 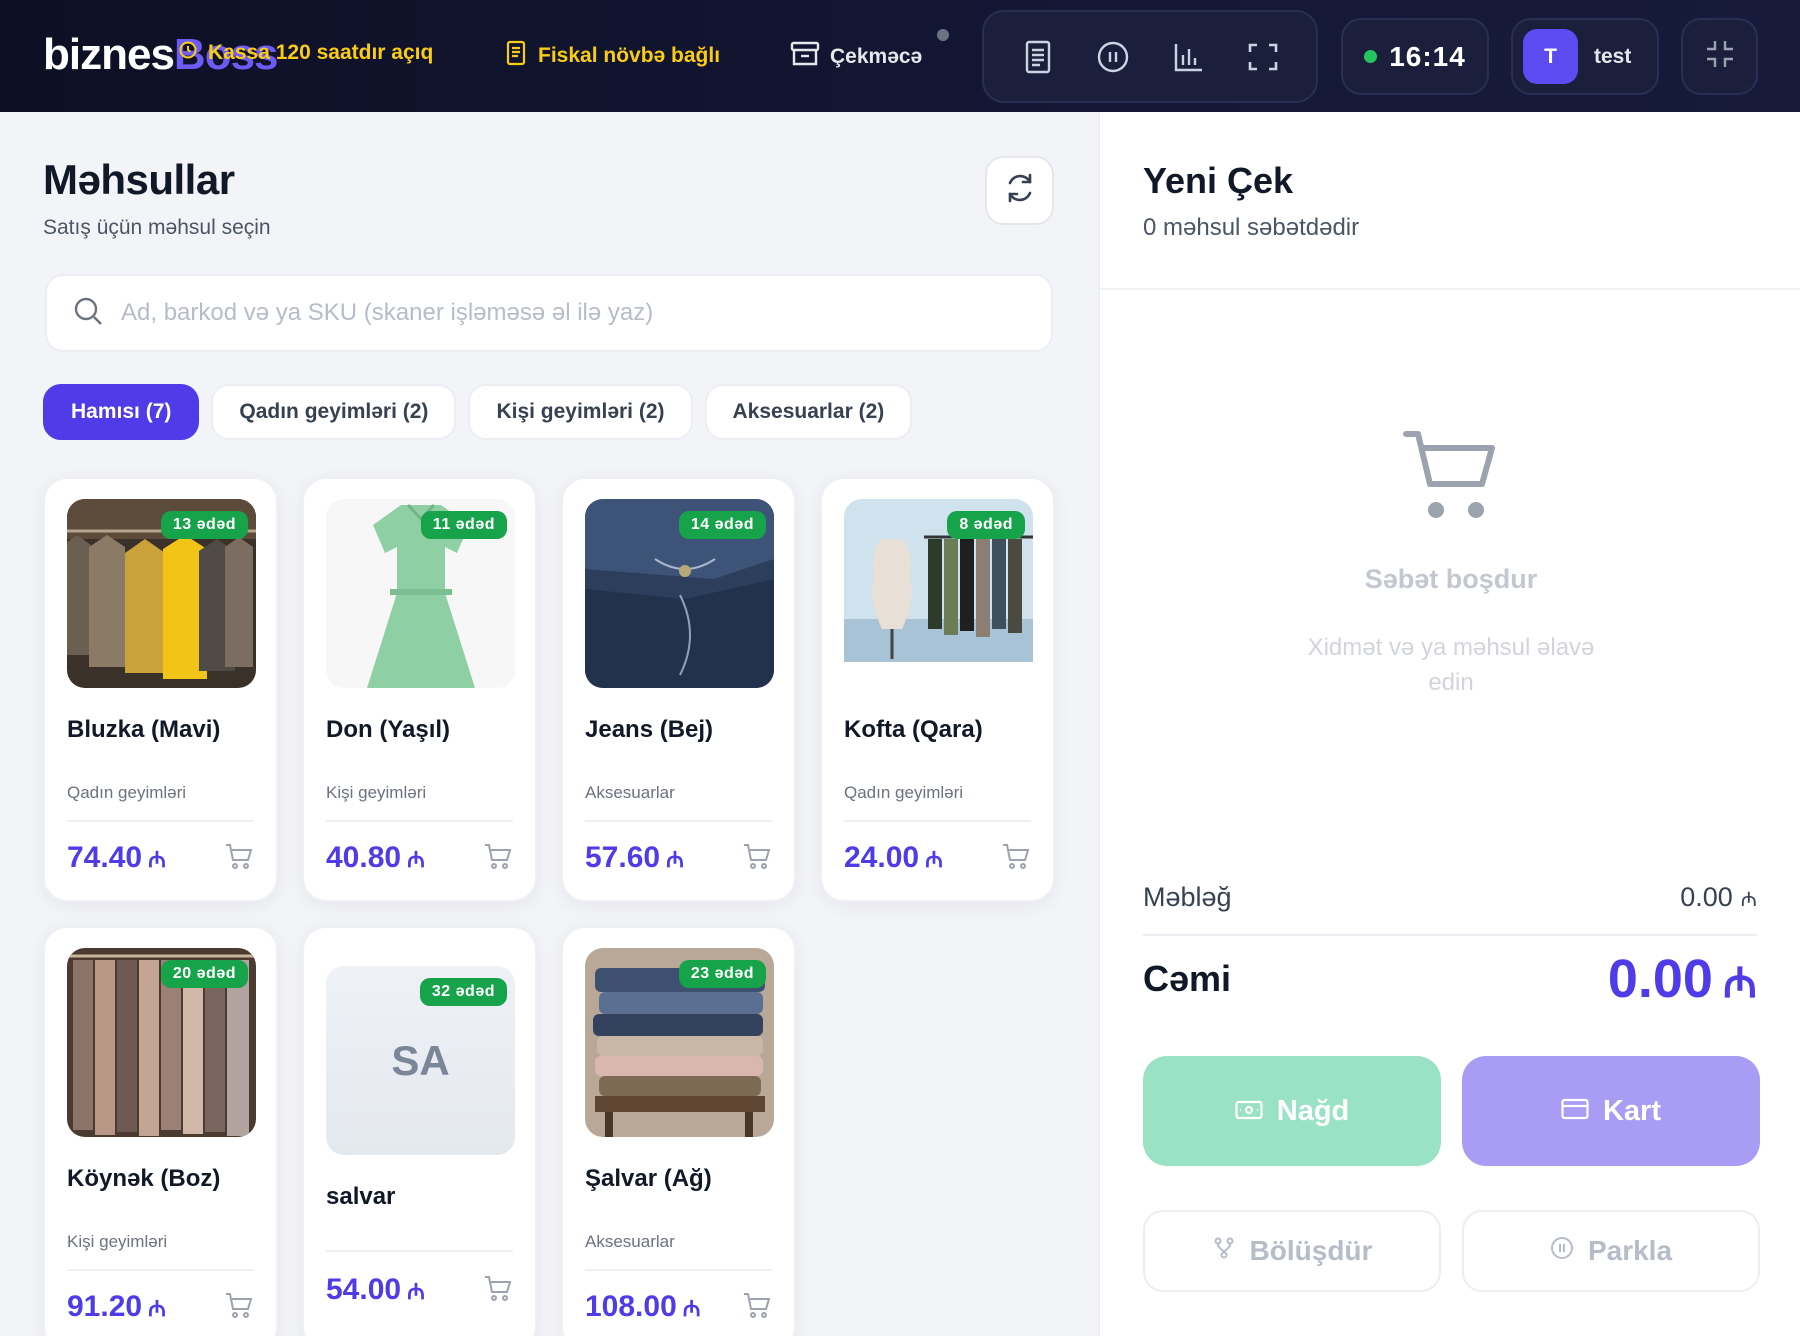 I want to click on cart-divider, so click(x=1450, y=289).